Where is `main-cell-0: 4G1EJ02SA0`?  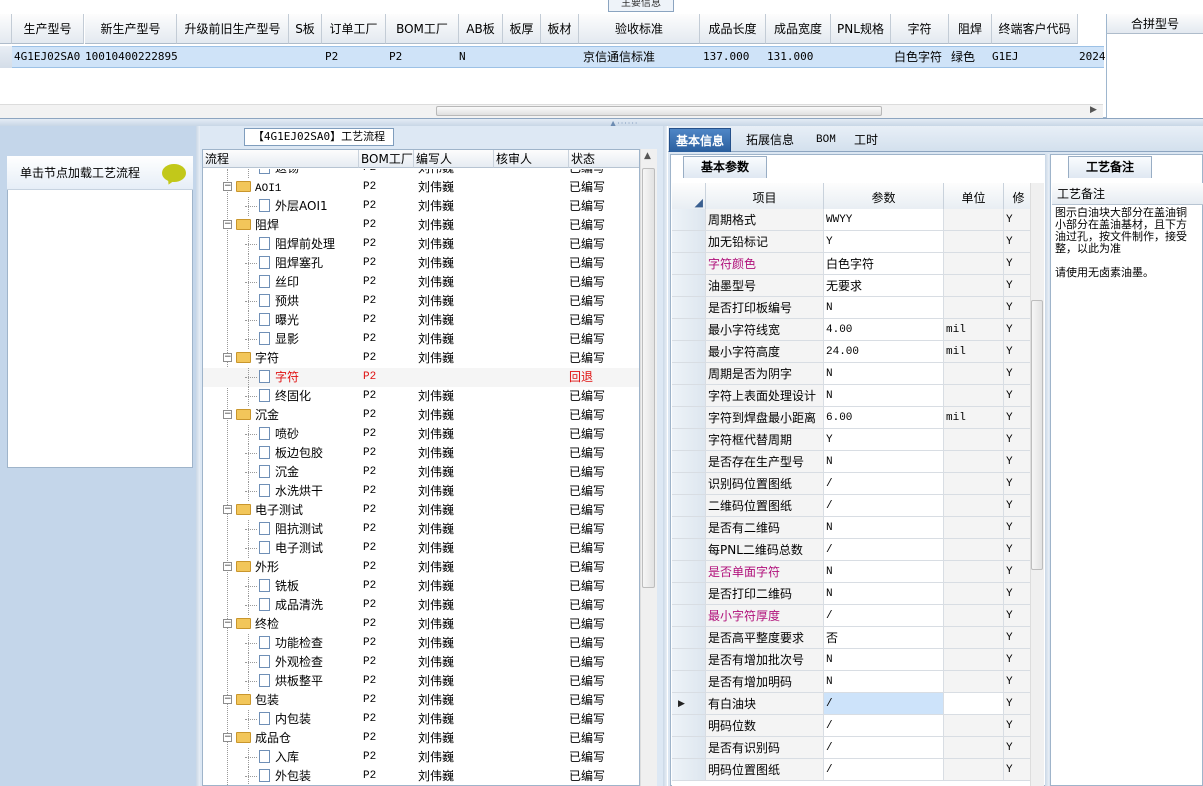 main-cell-0: 4G1EJ02SA0 is located at coordinates (50, 57).